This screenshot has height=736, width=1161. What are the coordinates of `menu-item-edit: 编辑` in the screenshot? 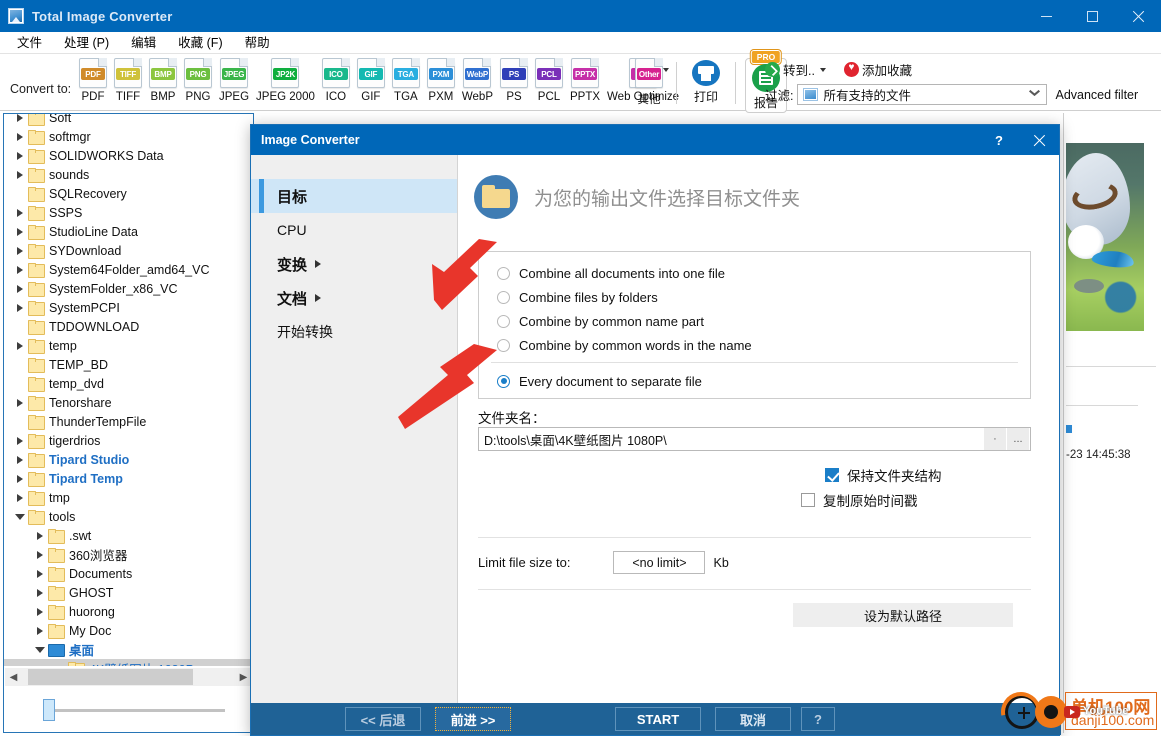 It's located at (143, 43).